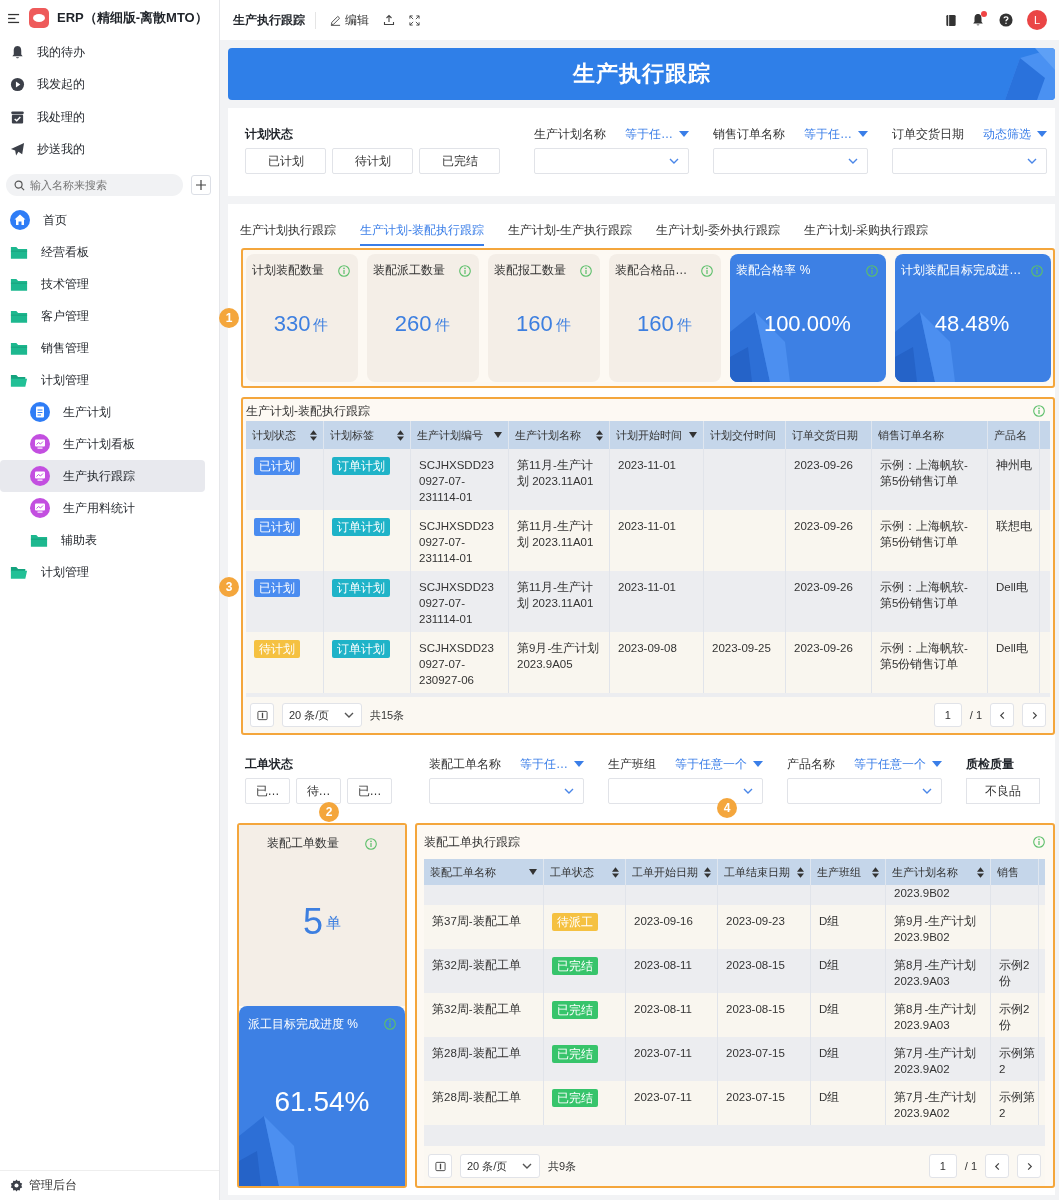 The image size is (1059, 1200). What do you see at coordinates (641, 74) in the screenshot?
I see `banner-title: 生产执行跟踪` at bounding box center [641, 74].